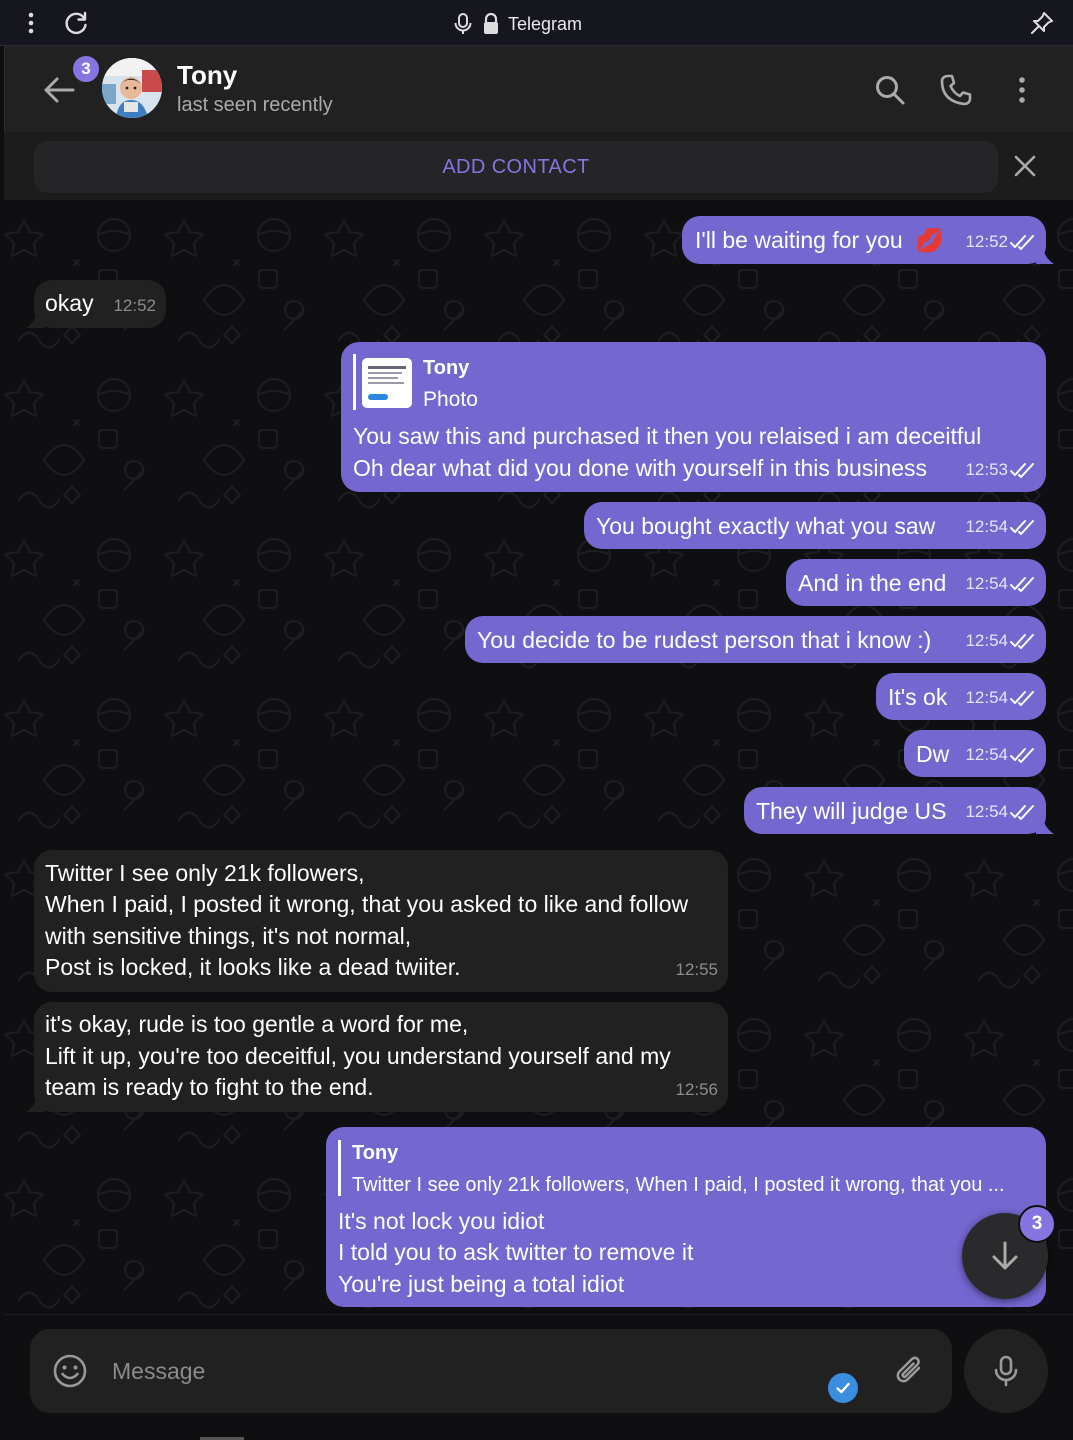  Describe the element at coordinates (929, 240) in the screenshot. I see `kiss-emoji: 💋` at that location.